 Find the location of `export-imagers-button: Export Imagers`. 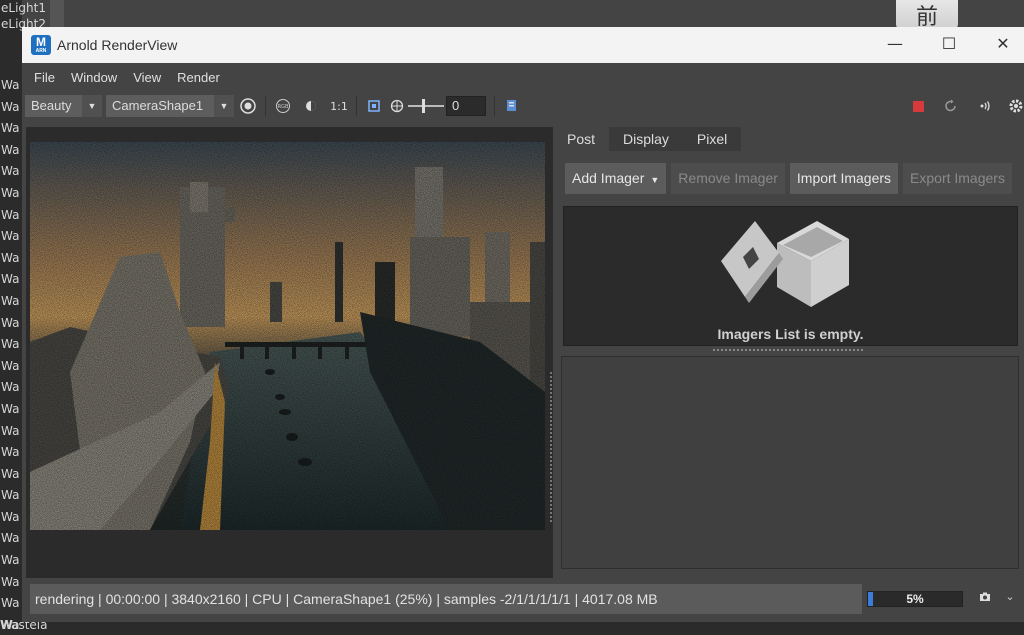

export-imagers-button: Export Imagers is located at coordinates (957, 178).